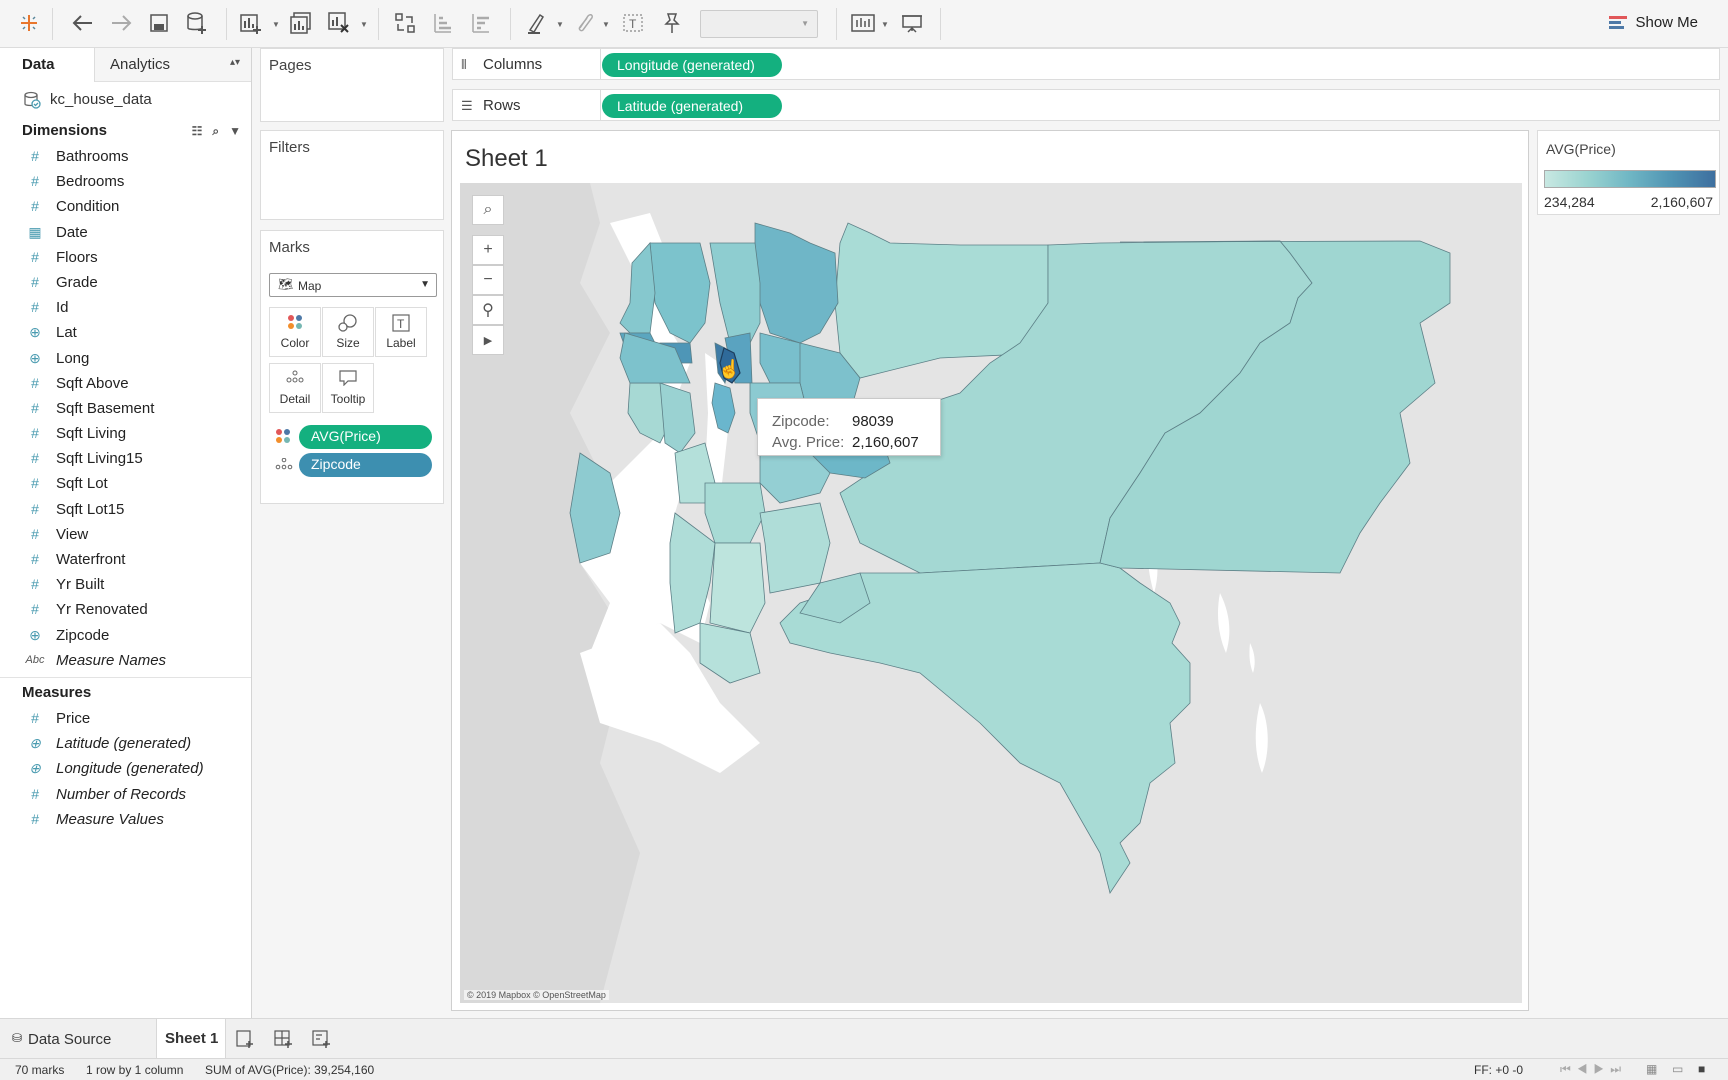 This screenshot has height=1080, width=1728. Describe the element at coordinates (29, 23) in the screenshot. I see `tableau-logo-icon` at that location.